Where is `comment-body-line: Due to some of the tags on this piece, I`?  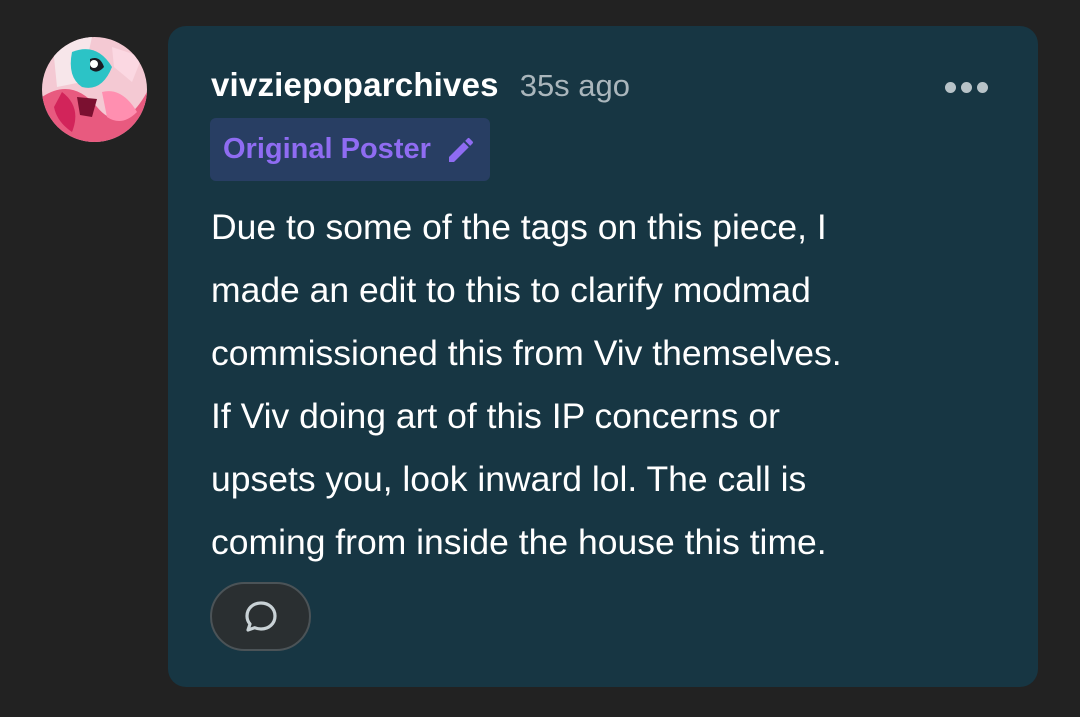
comment-body-line: Due to some of the tags on this piece, I is located at coordinates (519, 227).